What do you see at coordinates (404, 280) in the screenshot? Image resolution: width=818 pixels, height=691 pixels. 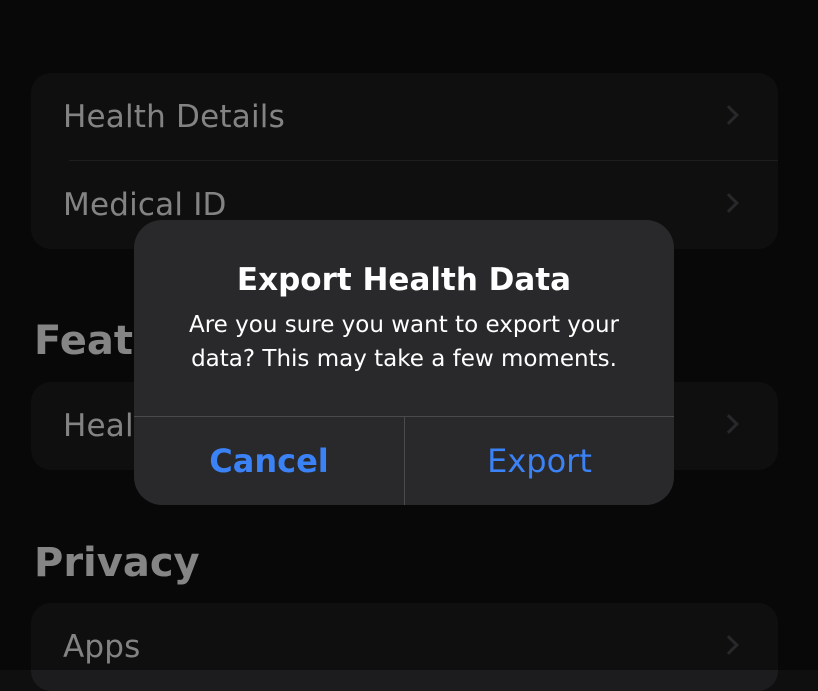 I see `alert-title: Export Health Data` at bounding box center [404, 280].